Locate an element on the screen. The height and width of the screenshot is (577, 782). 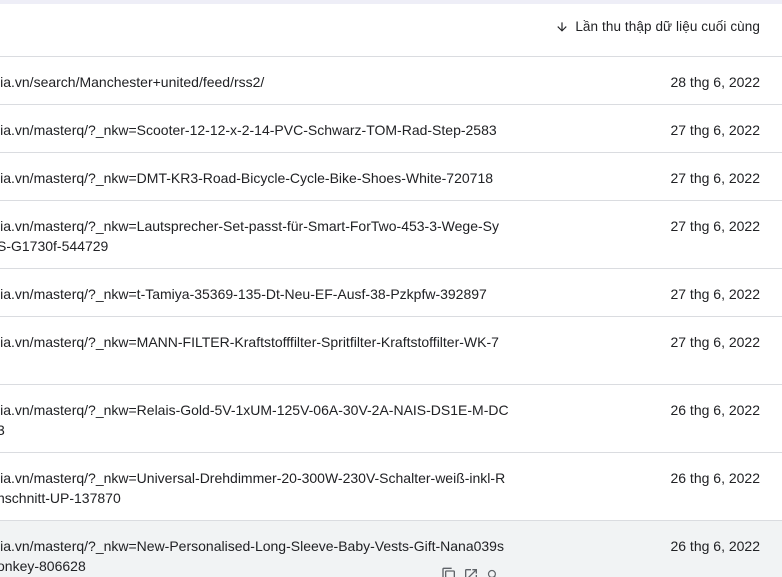
inspect-url-icon is located at coordinates (491, 573).